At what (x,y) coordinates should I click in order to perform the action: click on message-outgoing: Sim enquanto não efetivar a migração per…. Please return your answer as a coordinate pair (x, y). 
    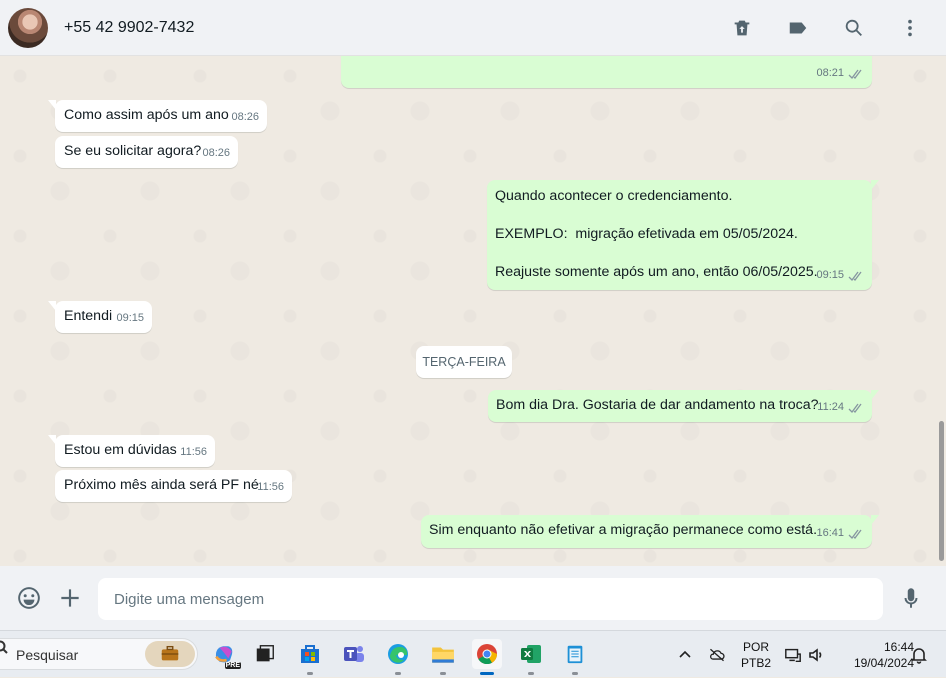
    Looking at the image, I should click on (650, 531).